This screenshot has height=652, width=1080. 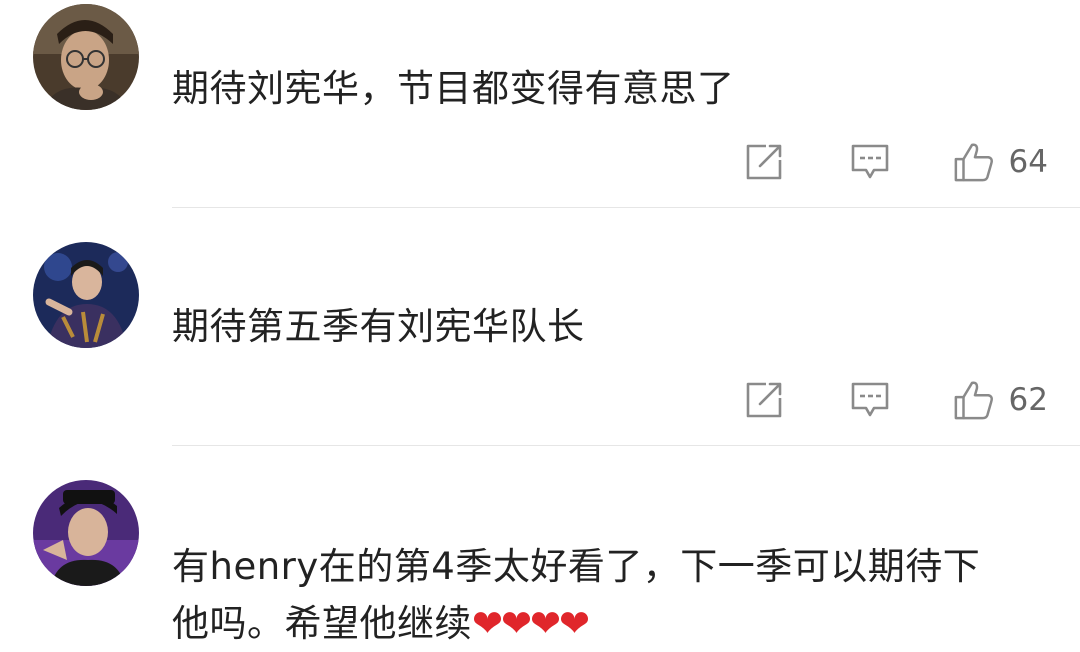 I want to click on like-count: 62, so click(x=1028, y=400).